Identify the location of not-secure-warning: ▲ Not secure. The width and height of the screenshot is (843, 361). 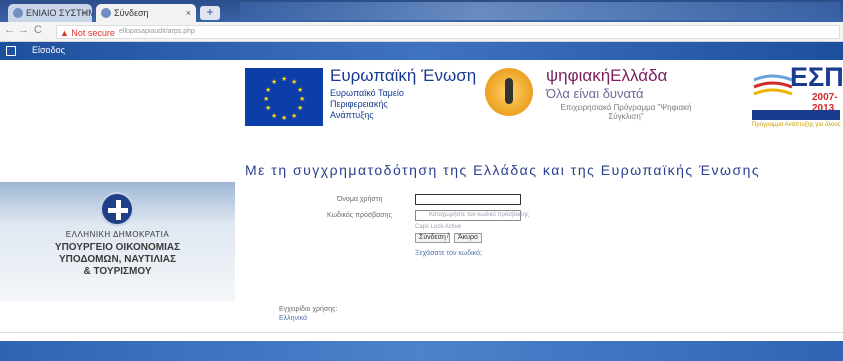
(87, 32).